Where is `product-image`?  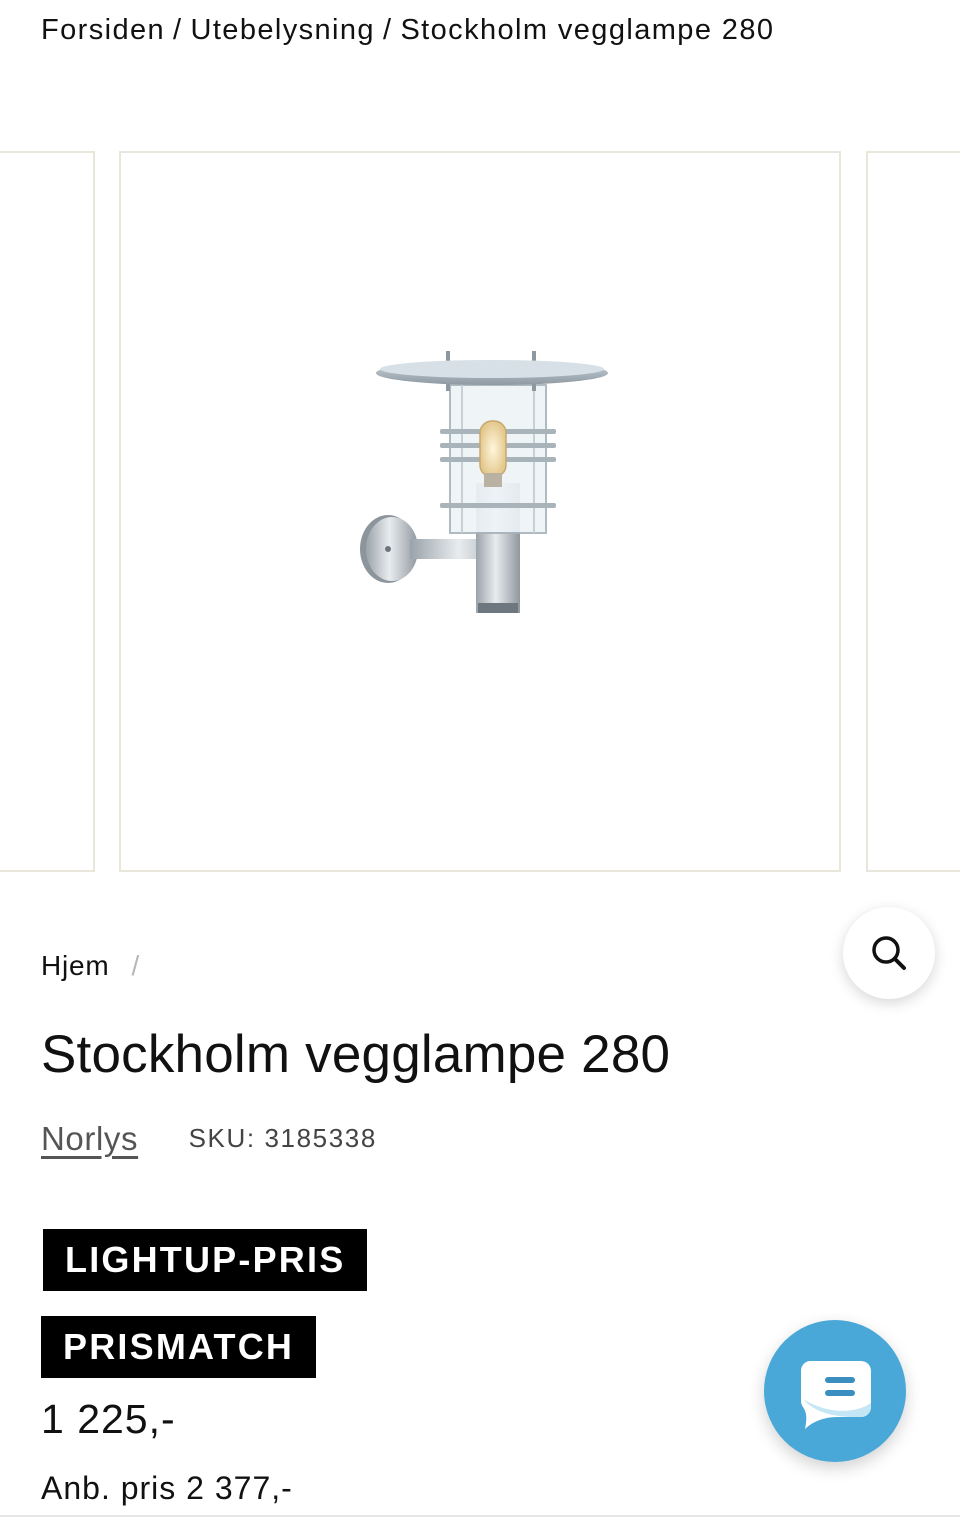 product-image is located at coordinates (484, 482).